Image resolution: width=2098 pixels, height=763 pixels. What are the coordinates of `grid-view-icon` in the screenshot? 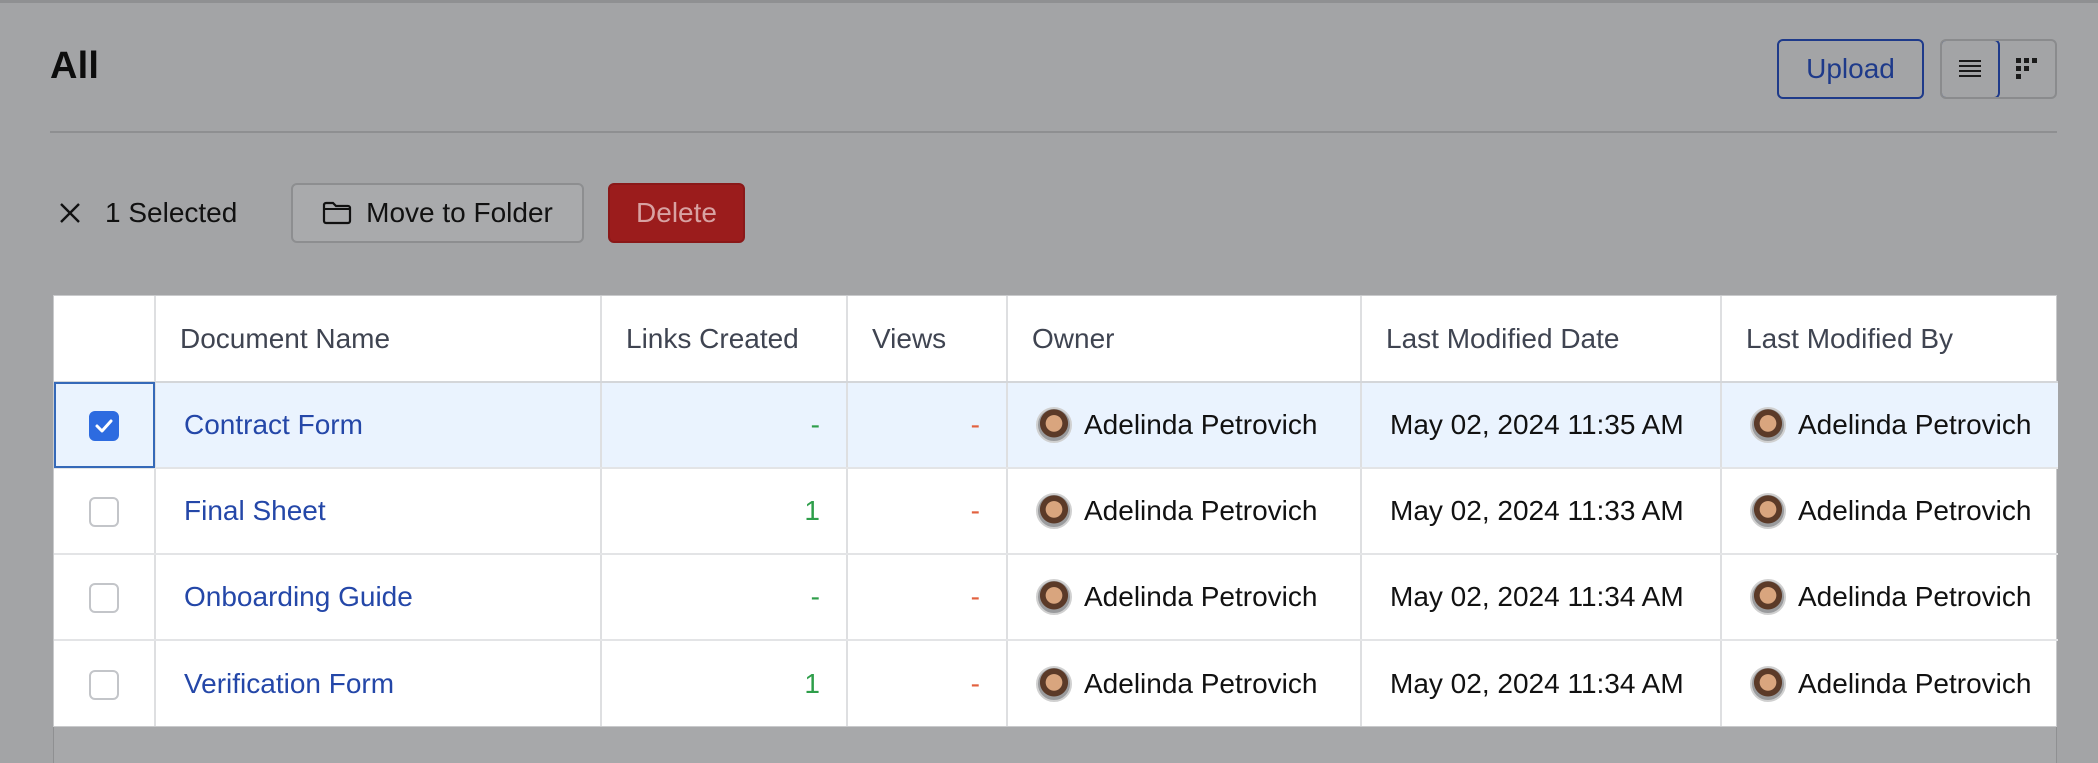 It's located at (2027, 68).